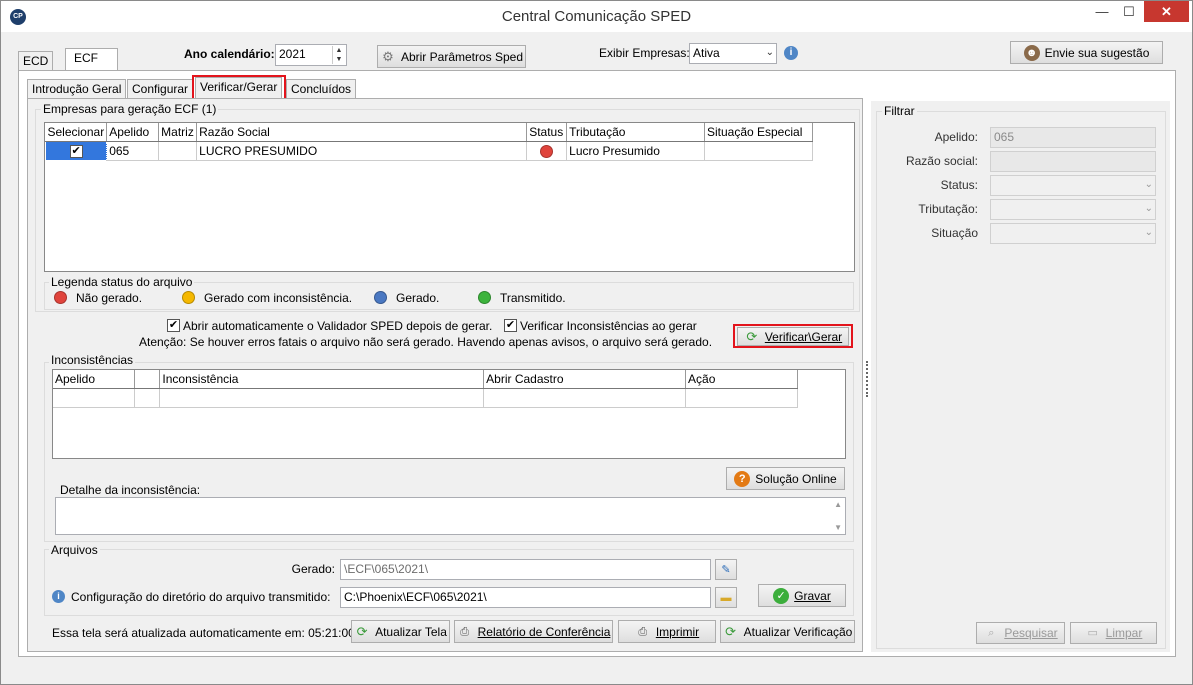 The height and width of the screenshot is (685, 1193). Describe the element at coordinates (450, 516) in the screenshot. I see `detalhe-textarea: ▲ ▼` at that location.